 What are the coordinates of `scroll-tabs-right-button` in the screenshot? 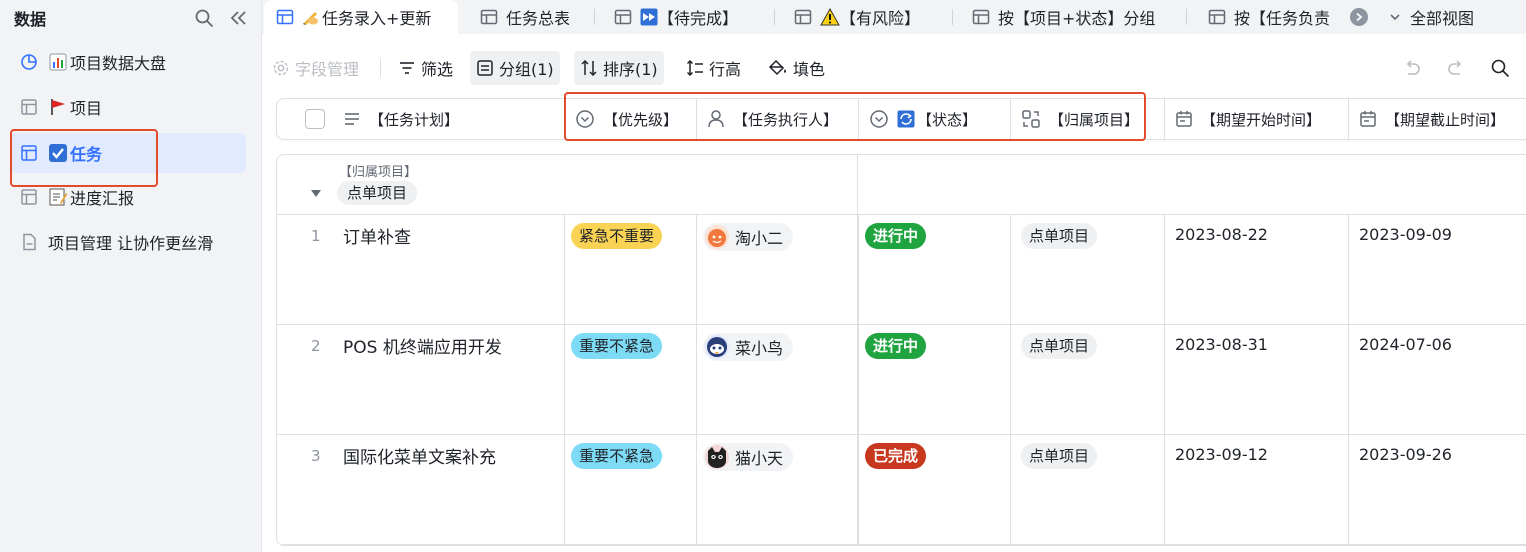 It's located at (1359, 17).